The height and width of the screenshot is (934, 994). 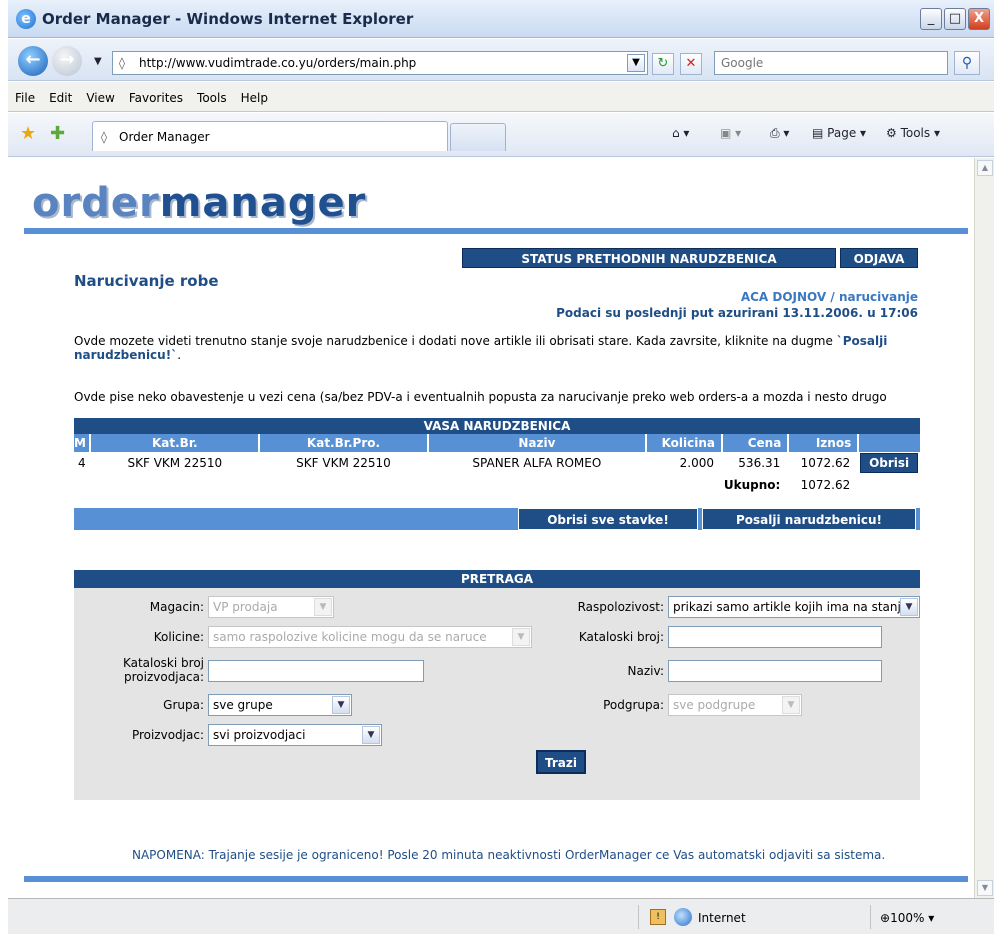 I want to click on vertical-scrollbar: ▲ ▼, so click(x=984, y=528).